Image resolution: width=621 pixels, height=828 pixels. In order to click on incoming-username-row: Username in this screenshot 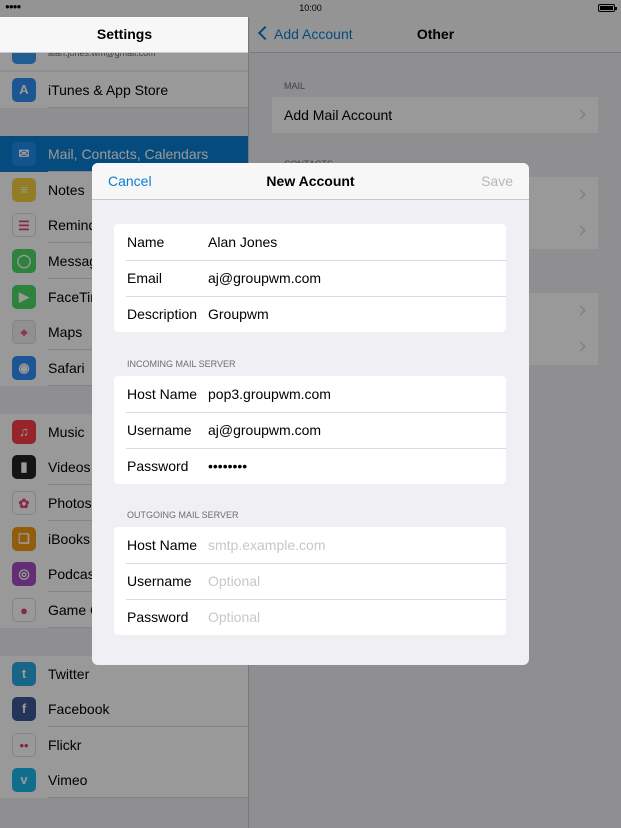, I will do `click(310, 430)`.